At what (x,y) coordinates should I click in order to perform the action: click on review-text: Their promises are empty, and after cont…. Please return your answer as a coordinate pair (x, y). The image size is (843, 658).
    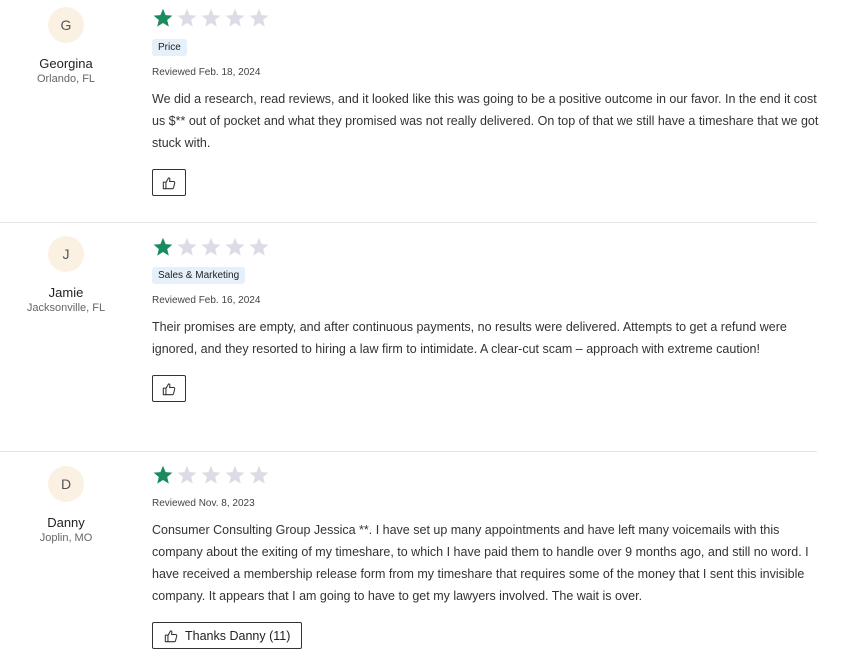
    Looking at the image, I should click on (469, 338).